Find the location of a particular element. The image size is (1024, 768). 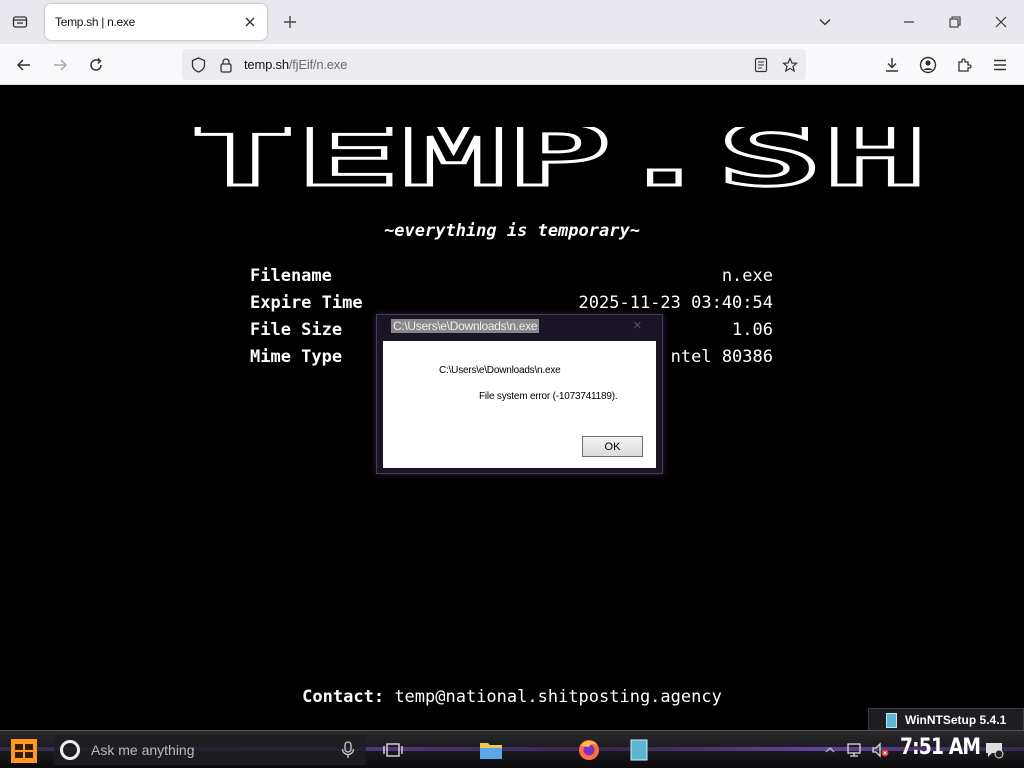

action-center-icon is located at coordinates (994, 750).